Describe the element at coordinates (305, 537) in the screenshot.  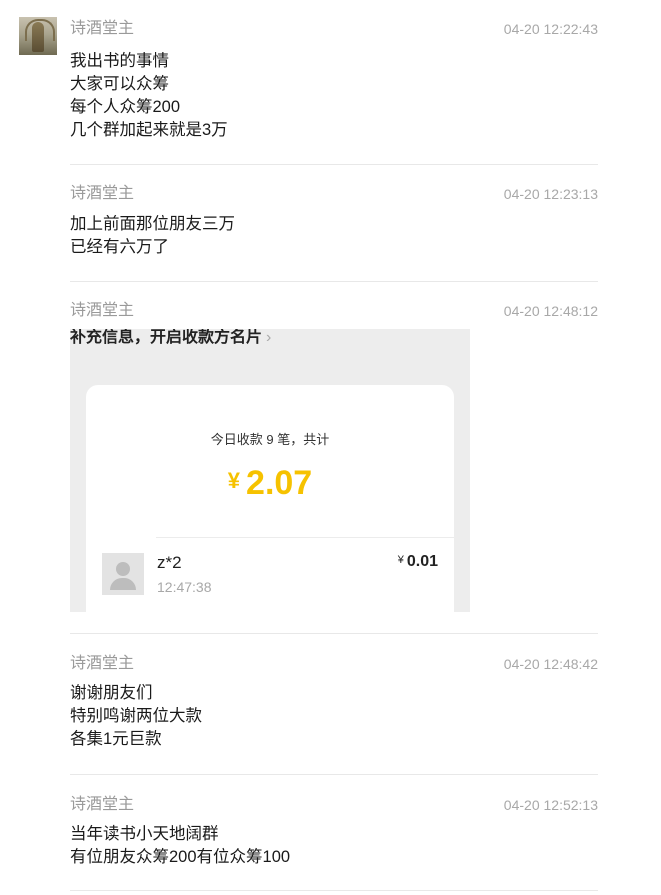
I see `panel-divider` at that location.